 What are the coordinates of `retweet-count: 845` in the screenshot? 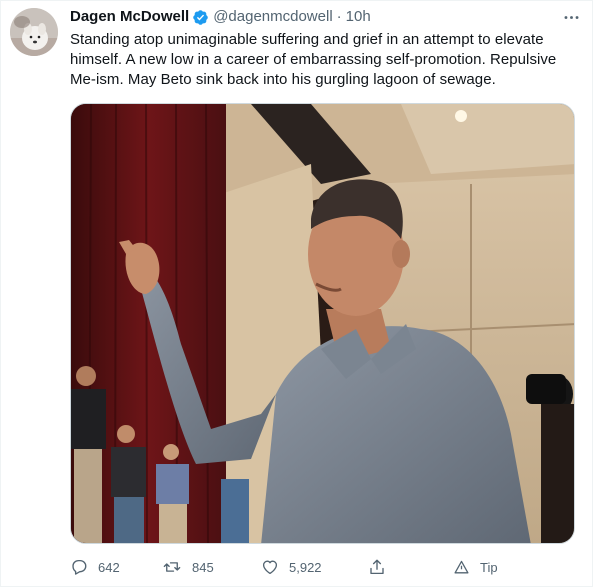 It's located at (203, 567).